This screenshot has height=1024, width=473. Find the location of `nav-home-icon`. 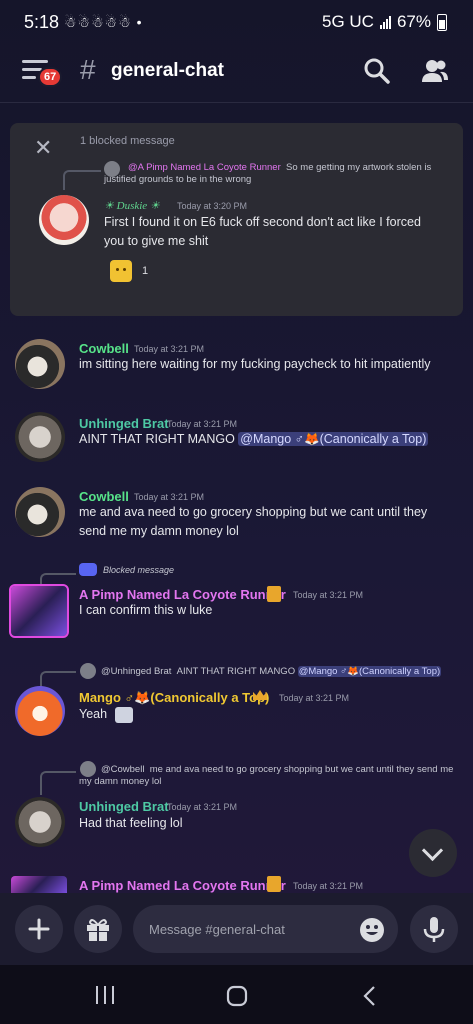

nav-home-icon is located at coordinates (237, 996).